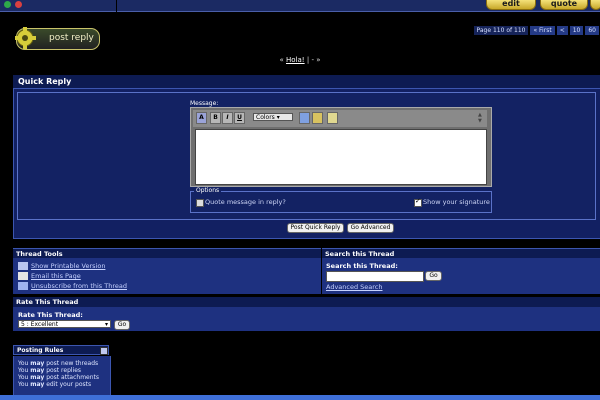 This screenshot has height=400, width=600. What do you see at coordinates (542, 30) in the screenshot?
I see `first-page-link: « First` at bounding box center [542, 30].